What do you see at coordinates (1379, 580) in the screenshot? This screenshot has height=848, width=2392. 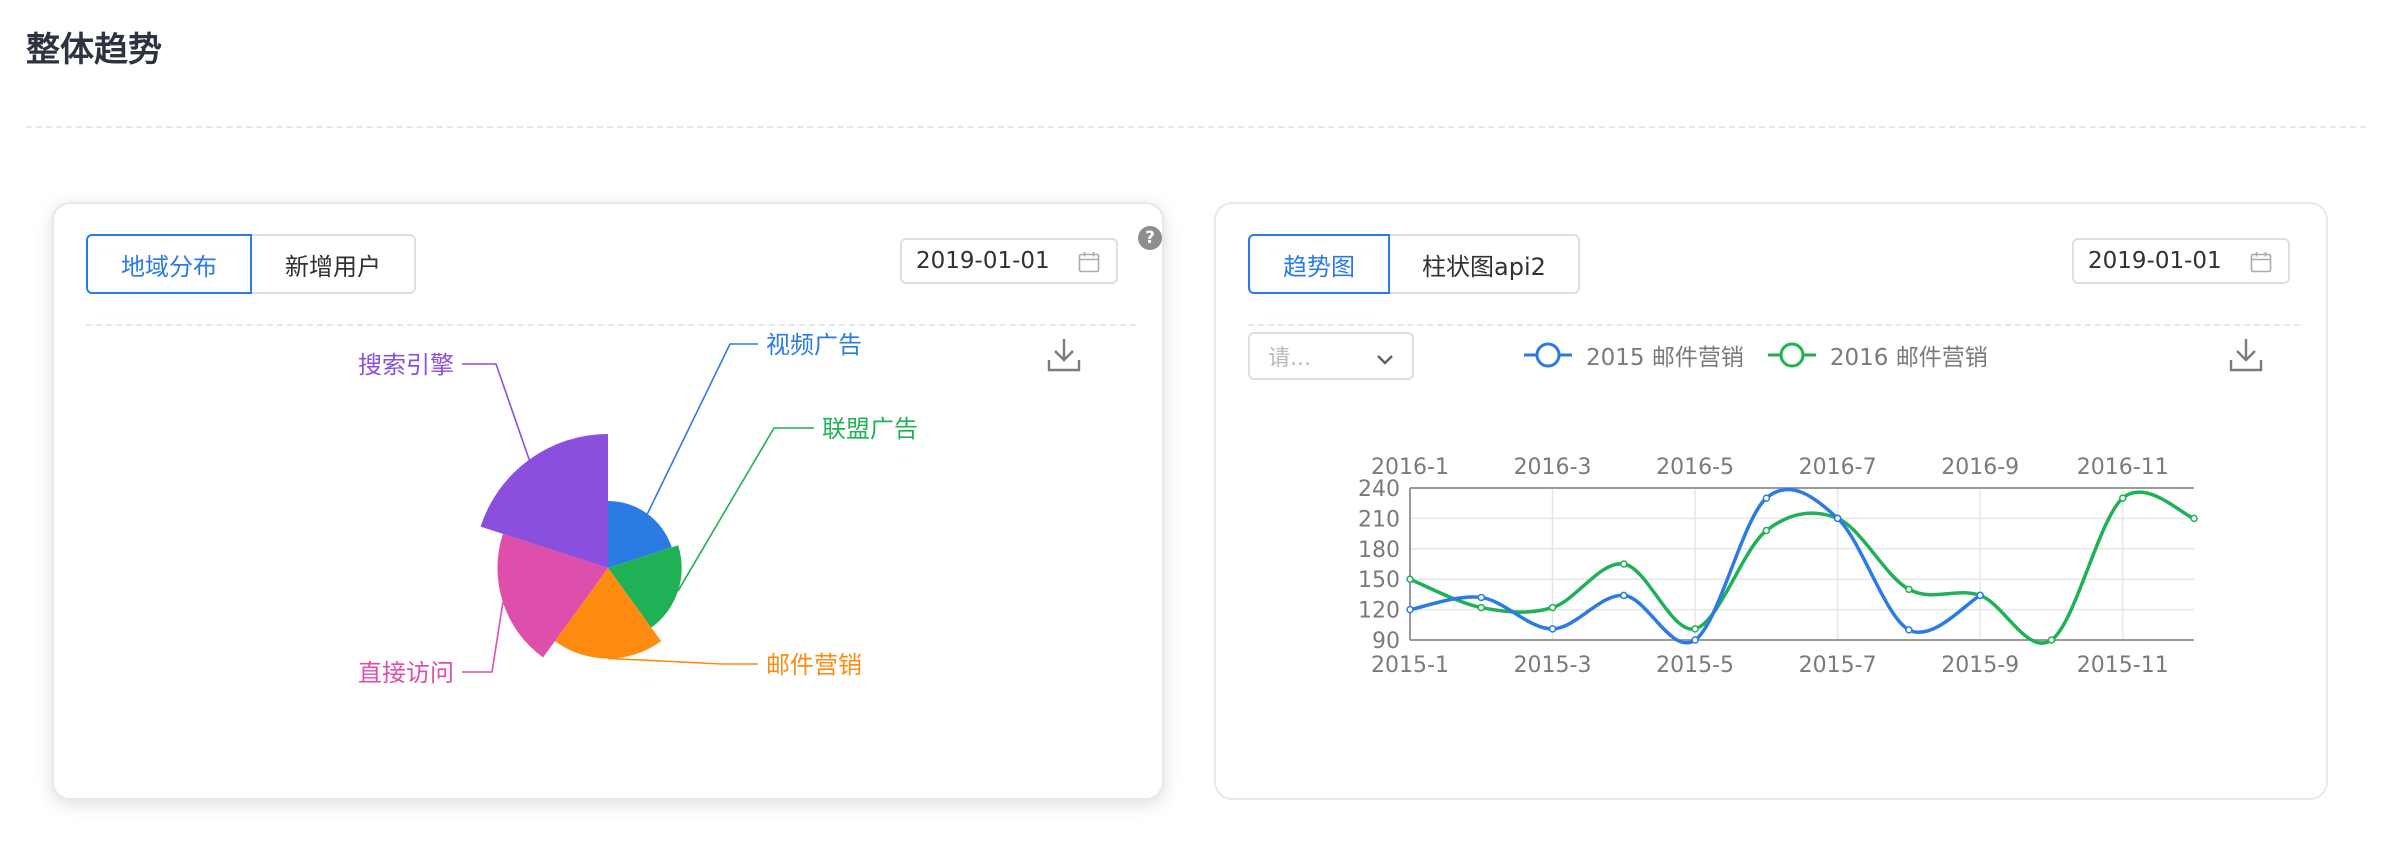 I see `y-tick-label: 150` at bounding box center [1379, 580].